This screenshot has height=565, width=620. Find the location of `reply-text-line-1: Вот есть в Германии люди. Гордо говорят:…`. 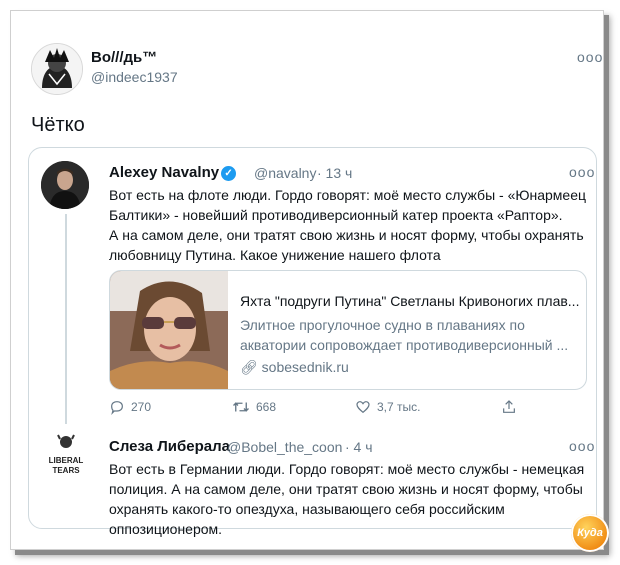

reply-text-line-1: Вот есть в Германии люди. Гордо говорят:… is located at coordinates (347, 469).